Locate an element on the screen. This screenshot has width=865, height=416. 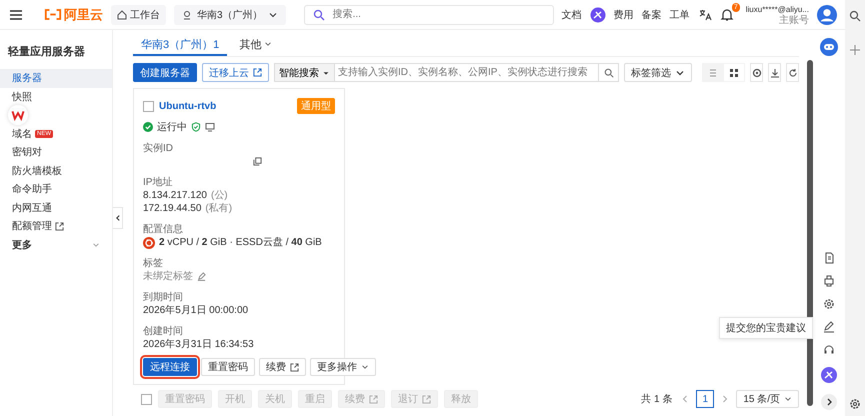
grid-view-button is located at coordinates (734, 72).